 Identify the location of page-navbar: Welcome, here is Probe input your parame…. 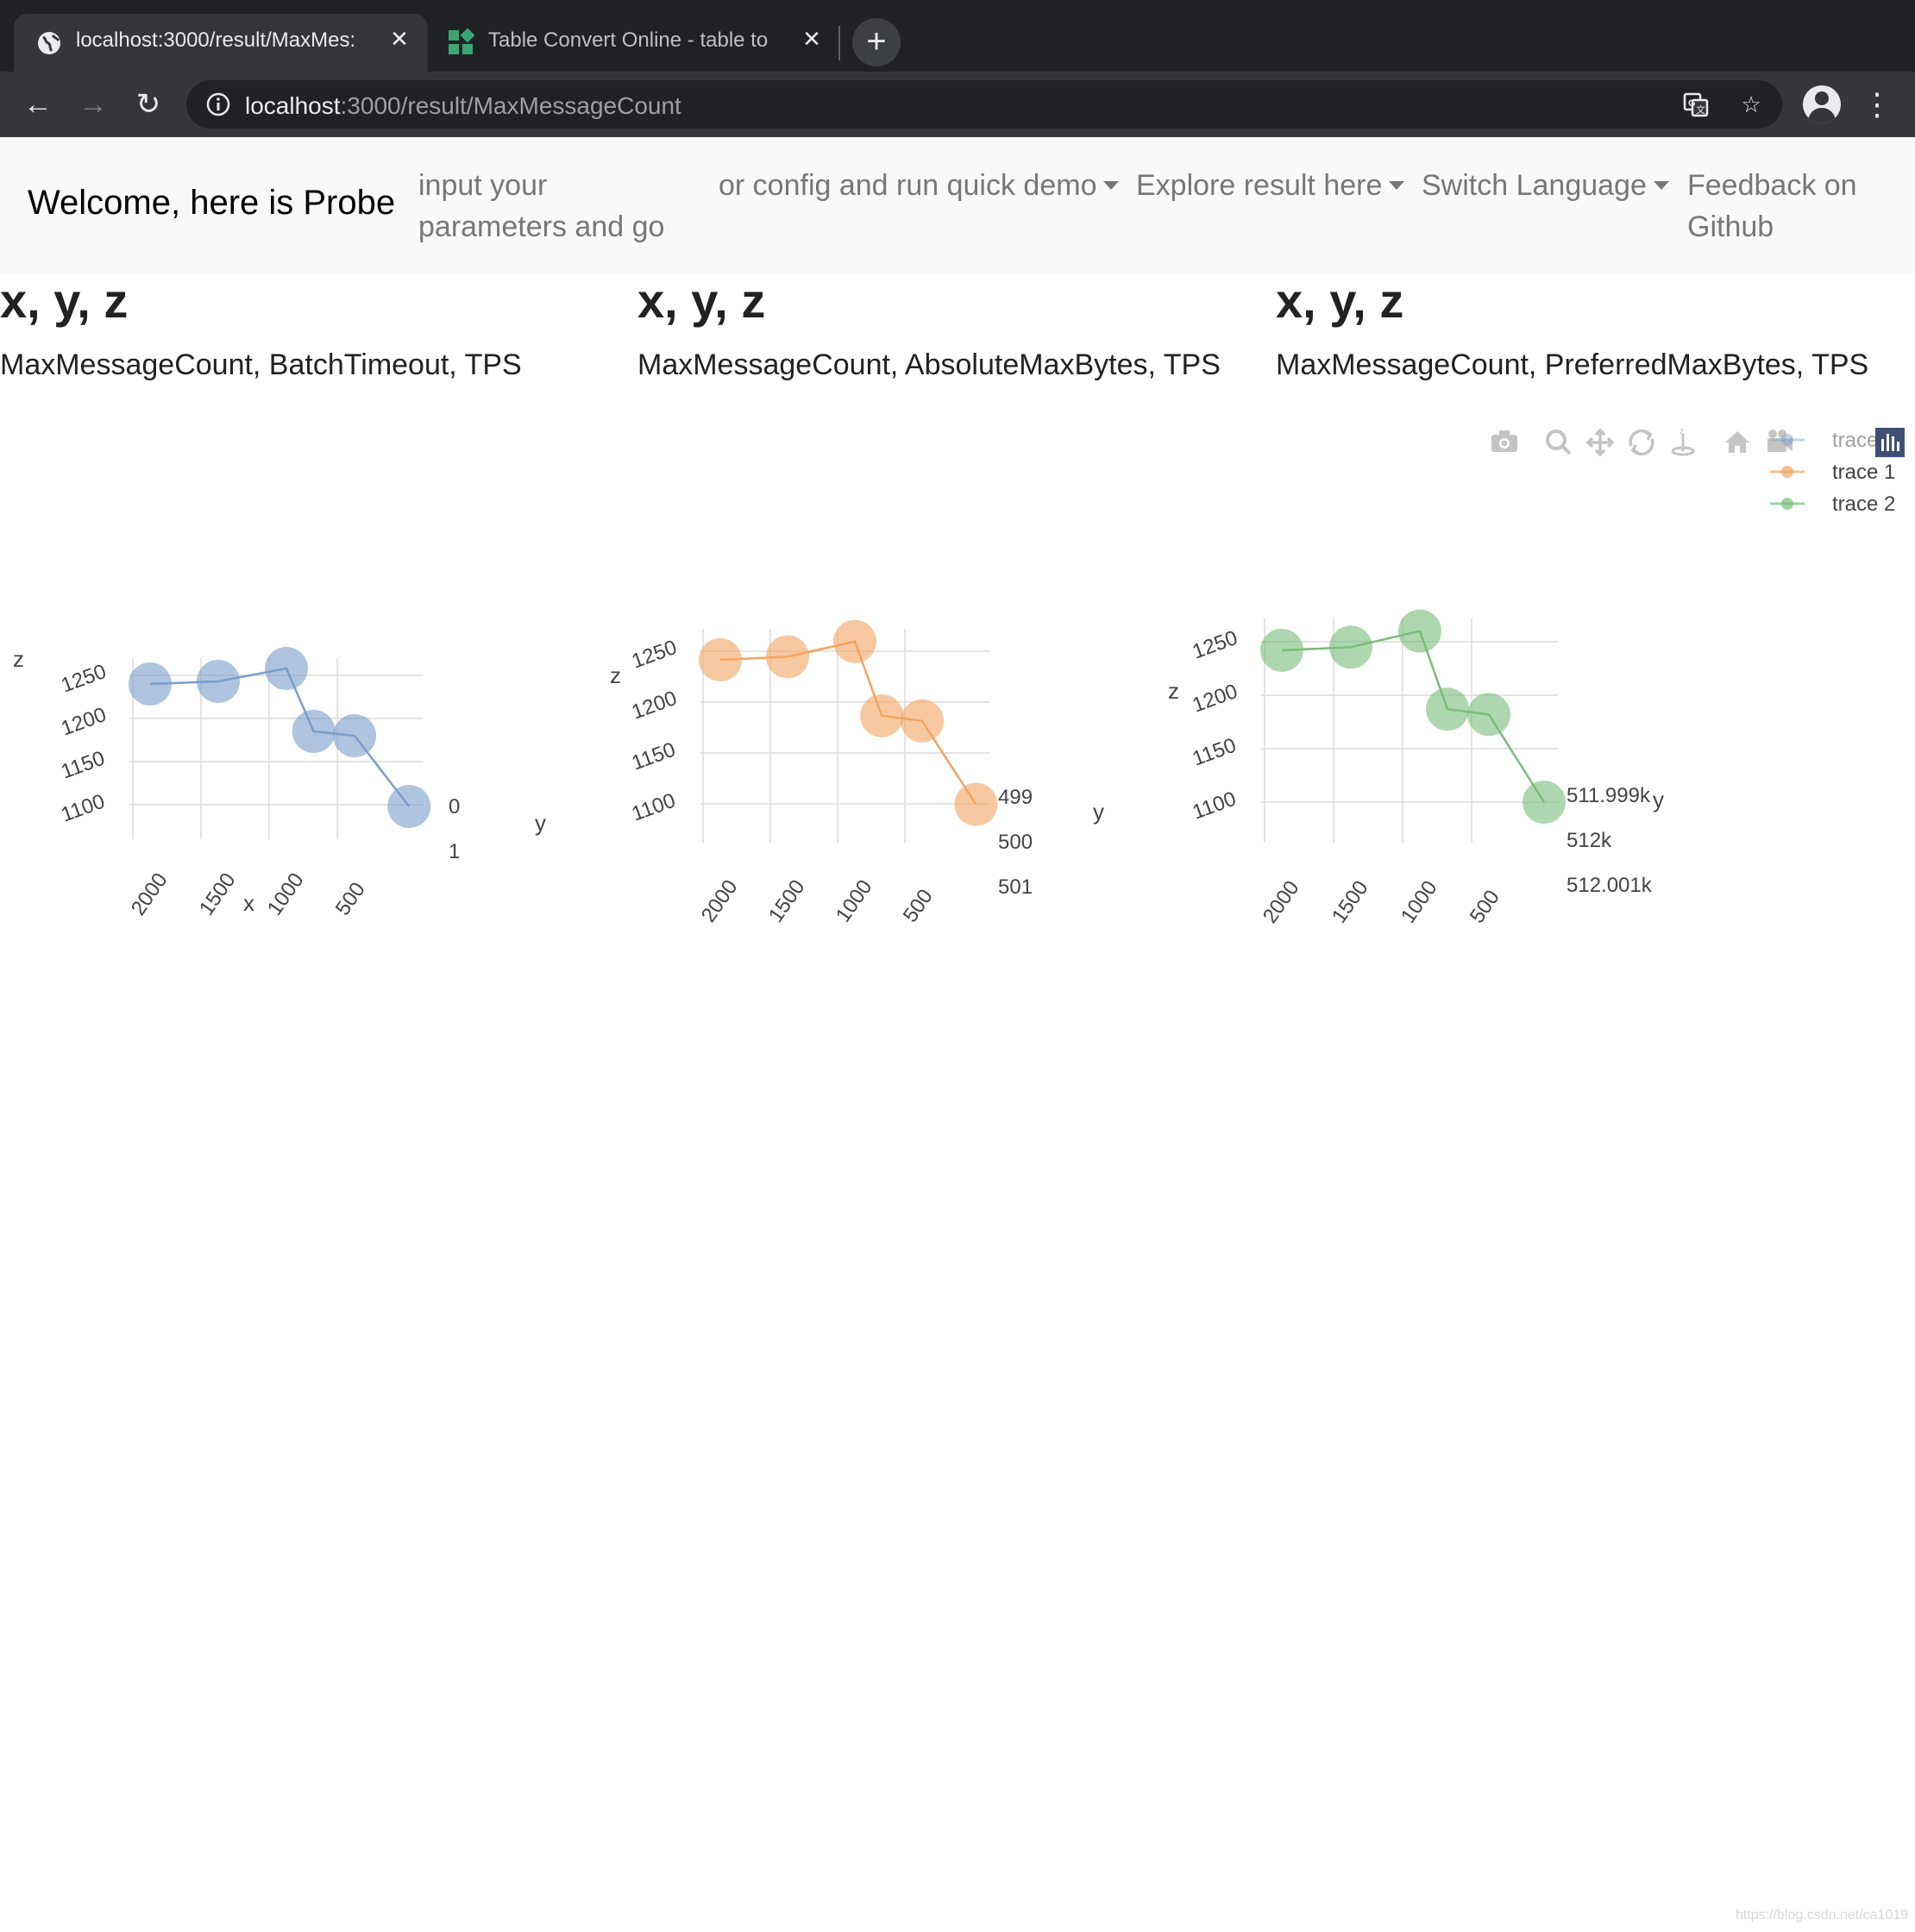
(957, 205).